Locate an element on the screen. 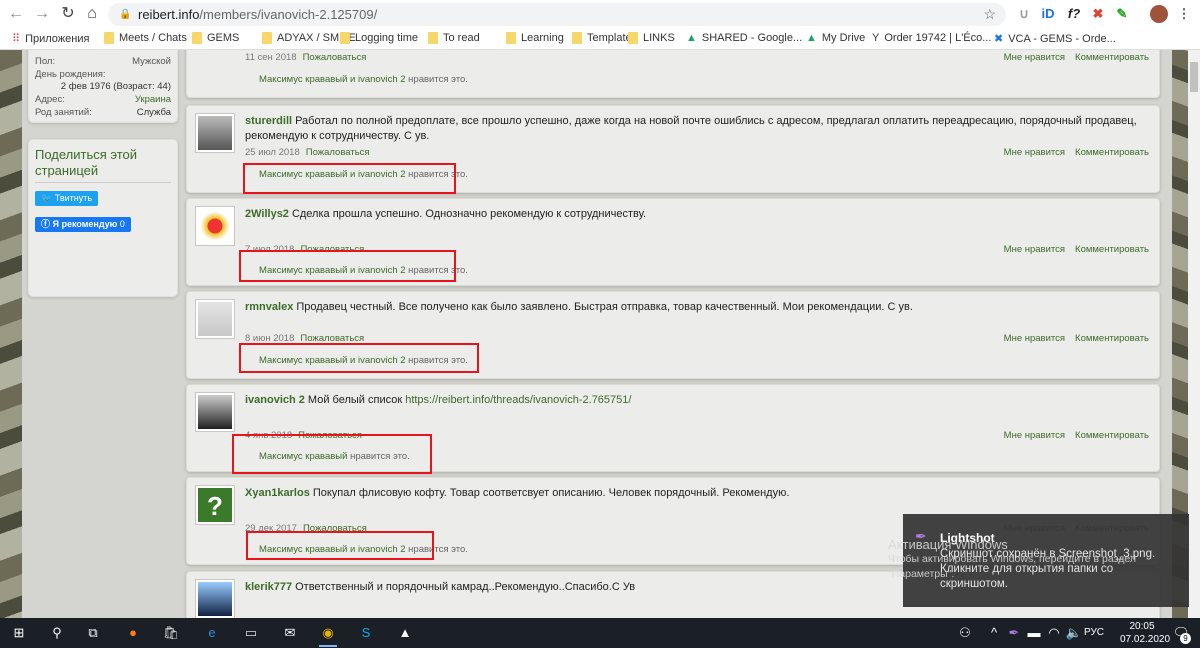  tweet-label: Твитнуть is located at coordinates (73, 198).